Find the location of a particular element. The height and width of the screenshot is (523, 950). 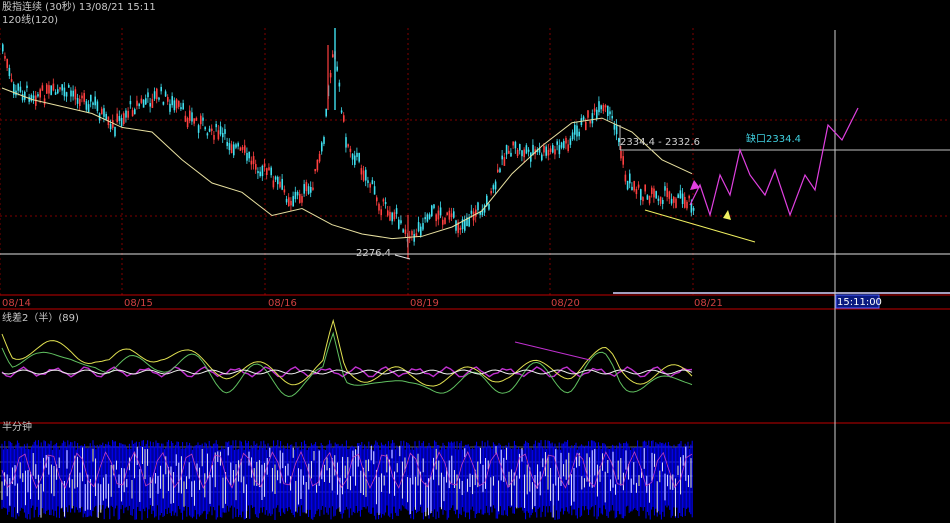

cursor-time: 15:11:00 is located at coordinates (859, 302).